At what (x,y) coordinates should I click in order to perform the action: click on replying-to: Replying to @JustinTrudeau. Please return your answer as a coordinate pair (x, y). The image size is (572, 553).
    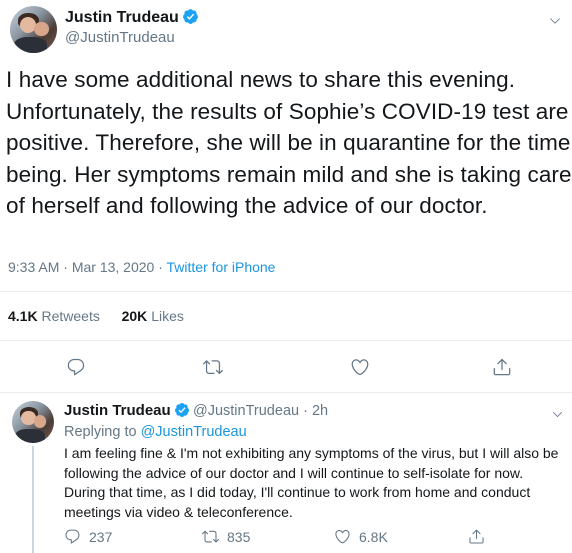
    Looking at the image, I should click on (155, 432).